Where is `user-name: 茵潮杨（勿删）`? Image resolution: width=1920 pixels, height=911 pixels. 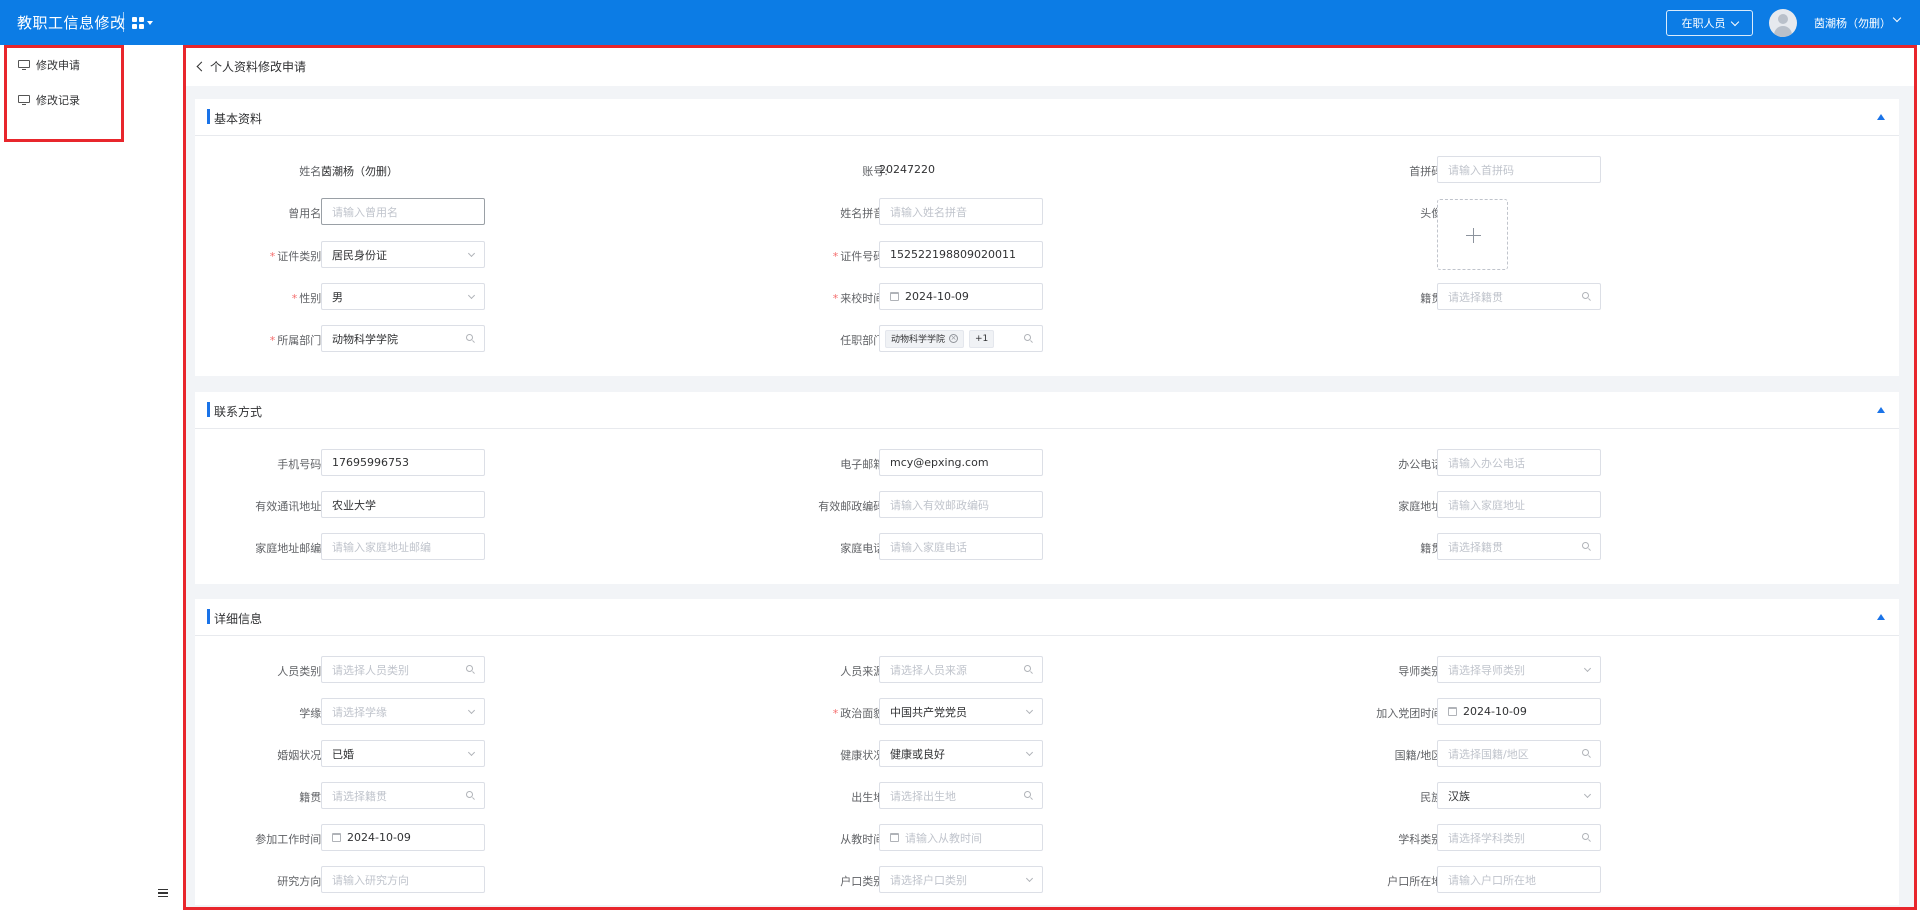
user-name: 茵潮杨（勿删） is located at coordinates (1852, 23).